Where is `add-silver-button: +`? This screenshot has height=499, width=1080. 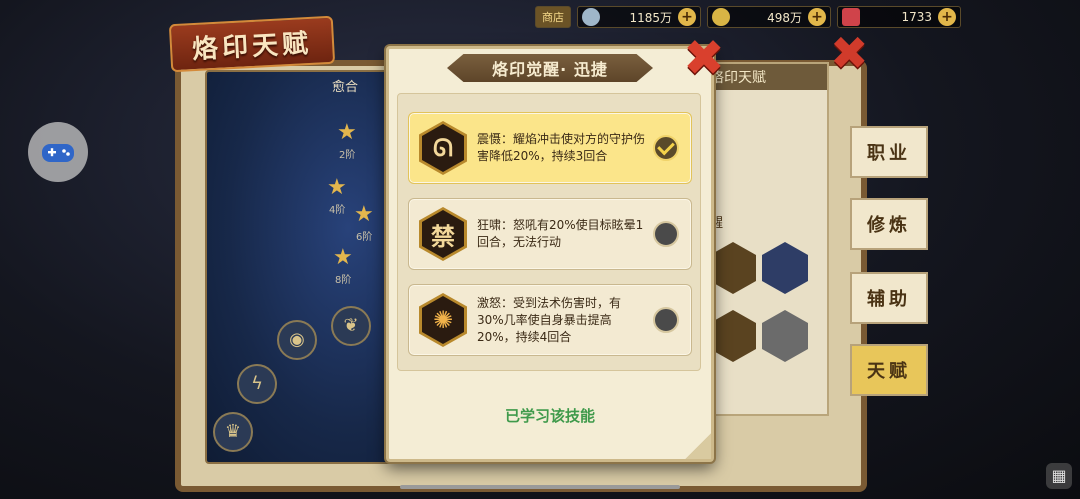
add-silver-button: + is located at coordinates (687, 17).